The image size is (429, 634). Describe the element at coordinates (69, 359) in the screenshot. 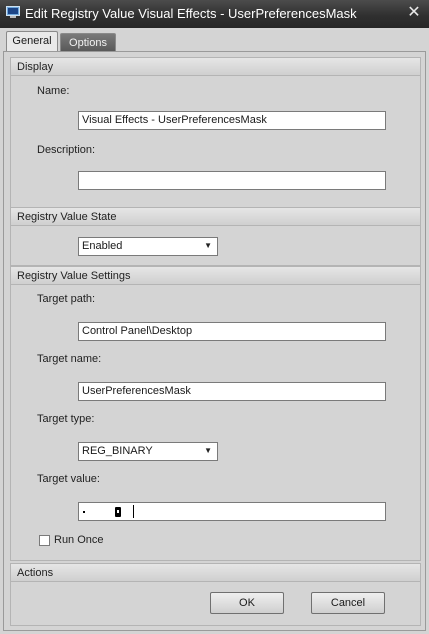

I see `target-name-label: Target name:` at that location.